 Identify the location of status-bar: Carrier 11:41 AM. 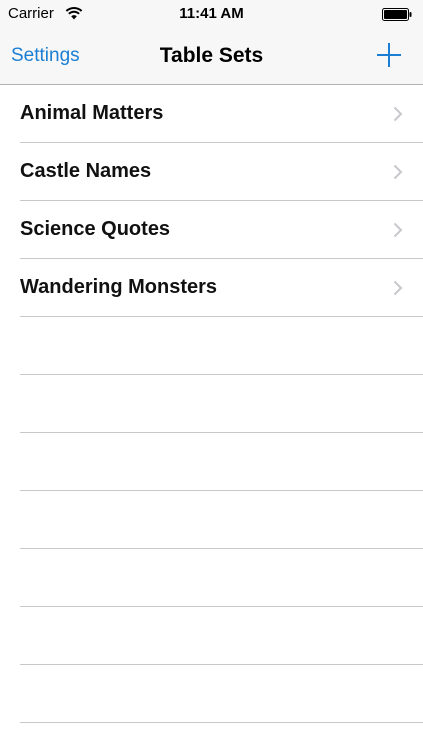
(211, 14).